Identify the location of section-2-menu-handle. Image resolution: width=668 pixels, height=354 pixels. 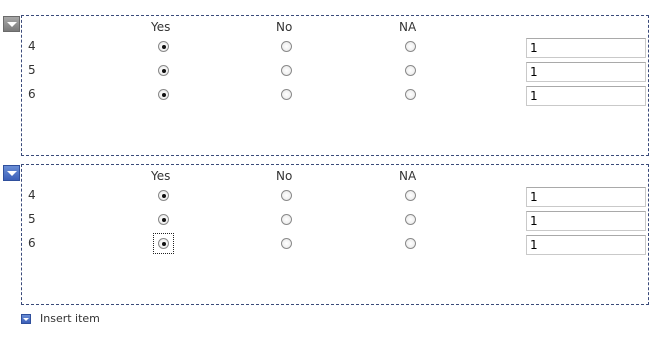
(11, 173).